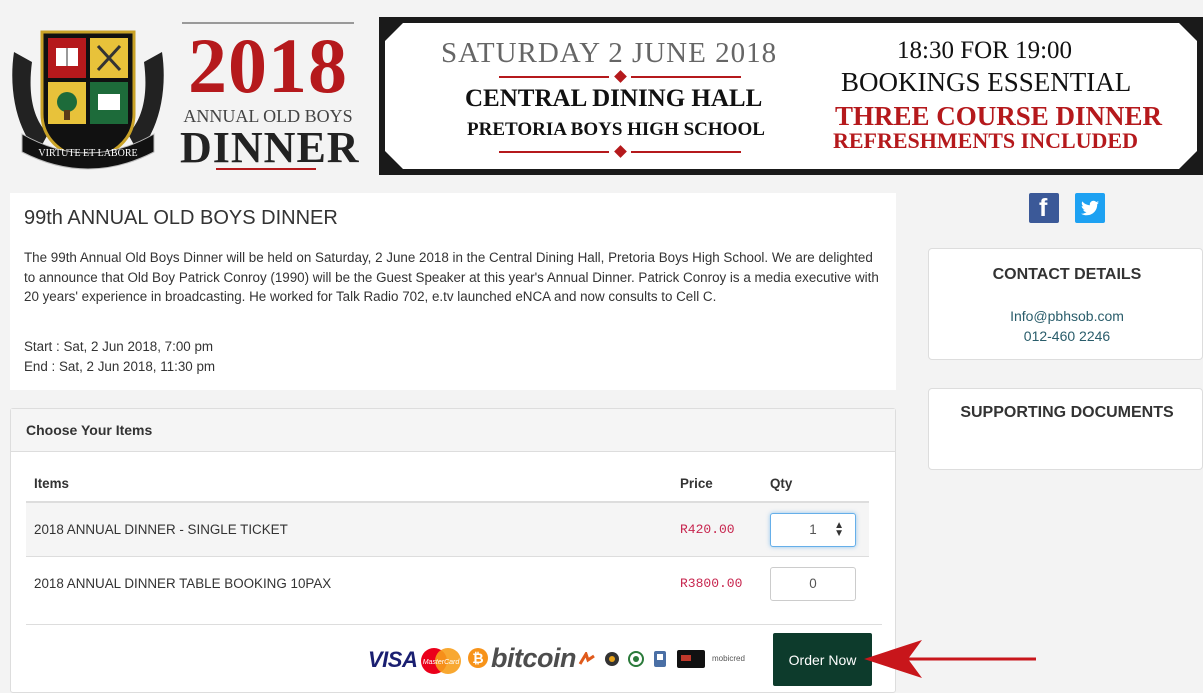  What do you see at coordinates (717, 484) in the screenshot?
I see `column-header-price: Price` at bounding box center [717, 484].